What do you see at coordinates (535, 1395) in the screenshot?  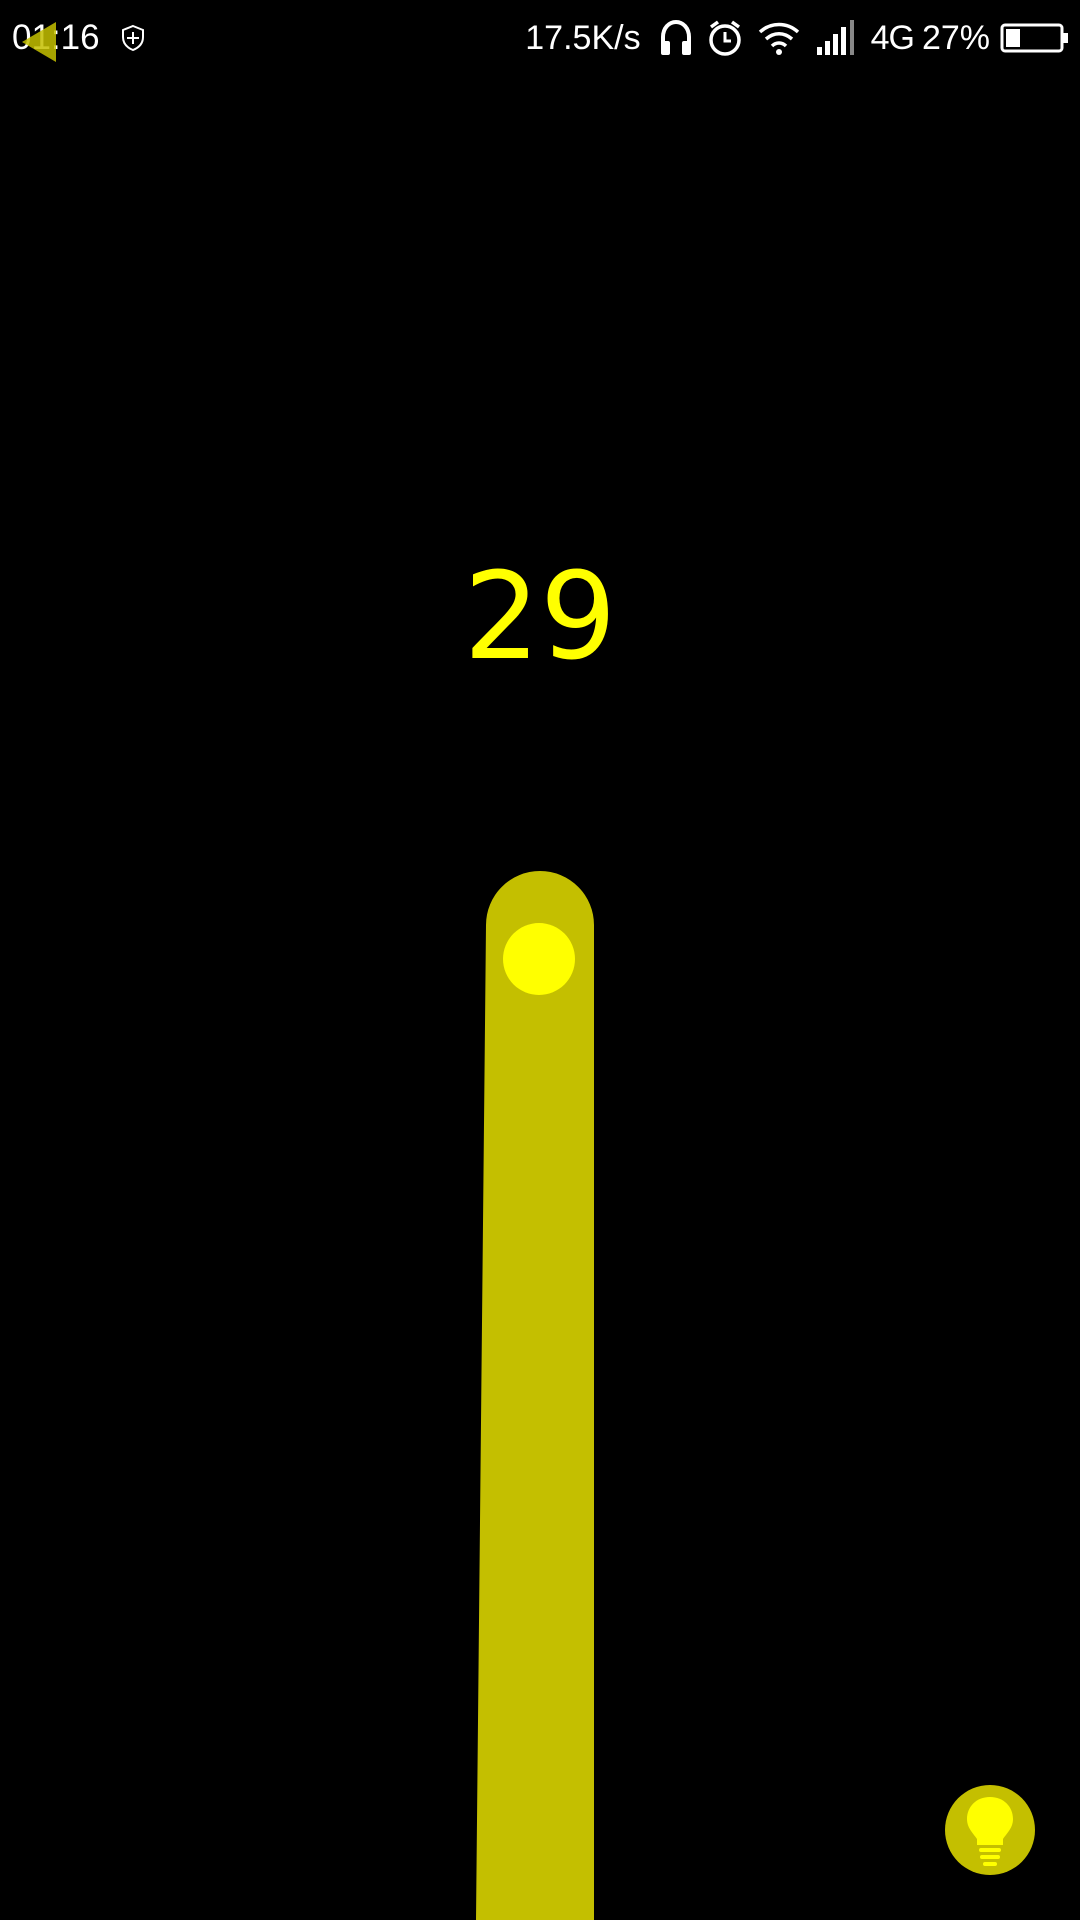 I see `game-path` at bounding box center [535, 1395].